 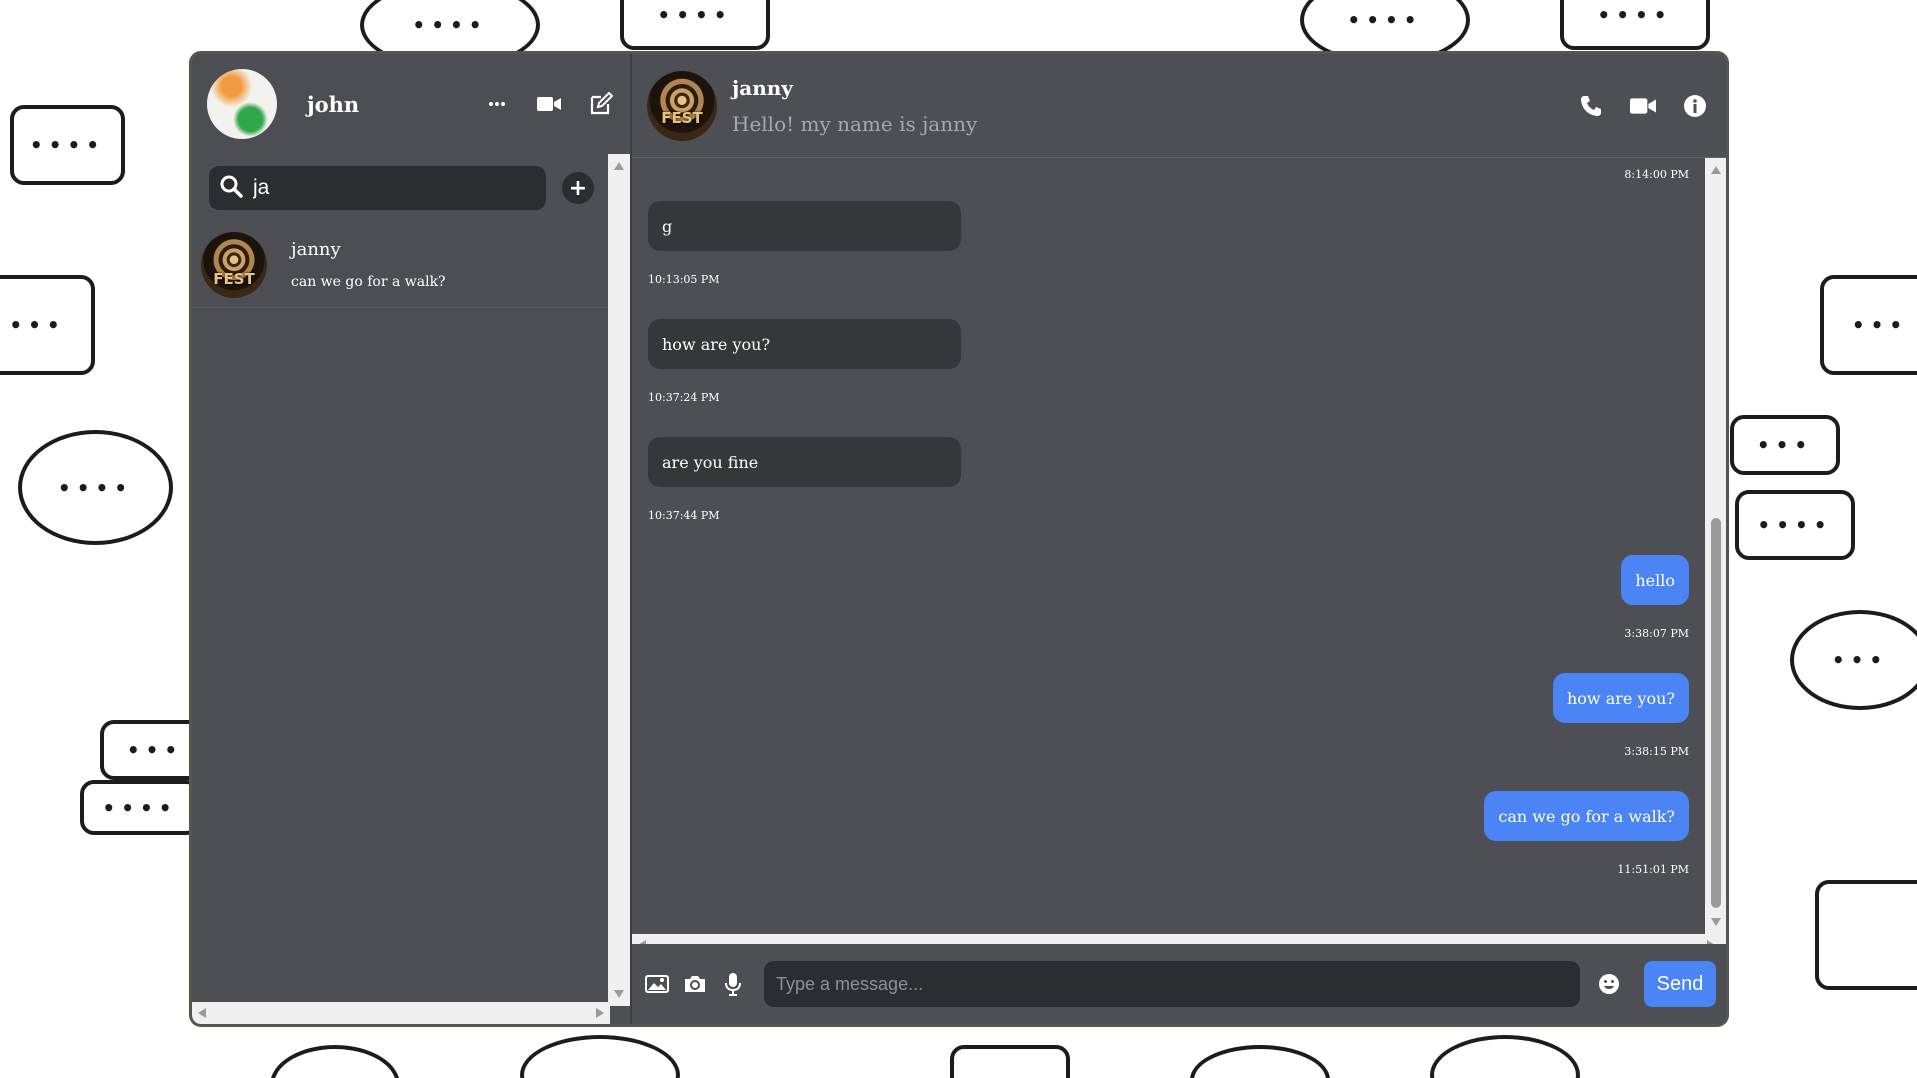 I want to click on search-input, so click(x=378, y=188).